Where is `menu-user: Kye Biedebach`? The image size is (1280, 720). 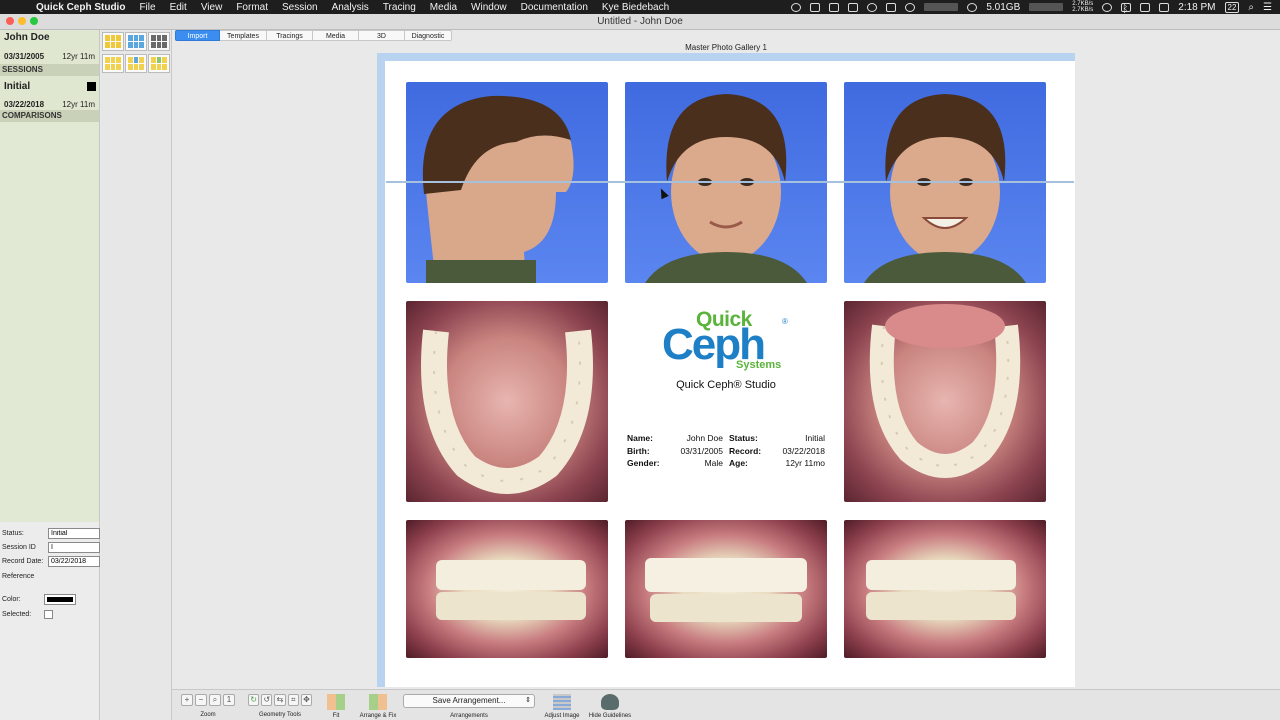
menu-user: Kye Biedebach is located at coordinates (635, 7).